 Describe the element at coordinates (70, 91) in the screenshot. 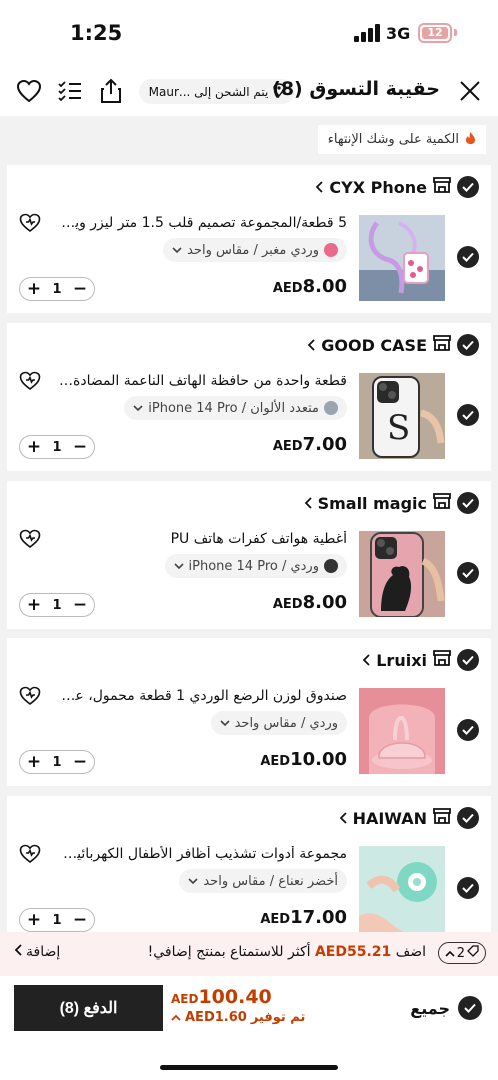

I see `checklist-icon` at that location.